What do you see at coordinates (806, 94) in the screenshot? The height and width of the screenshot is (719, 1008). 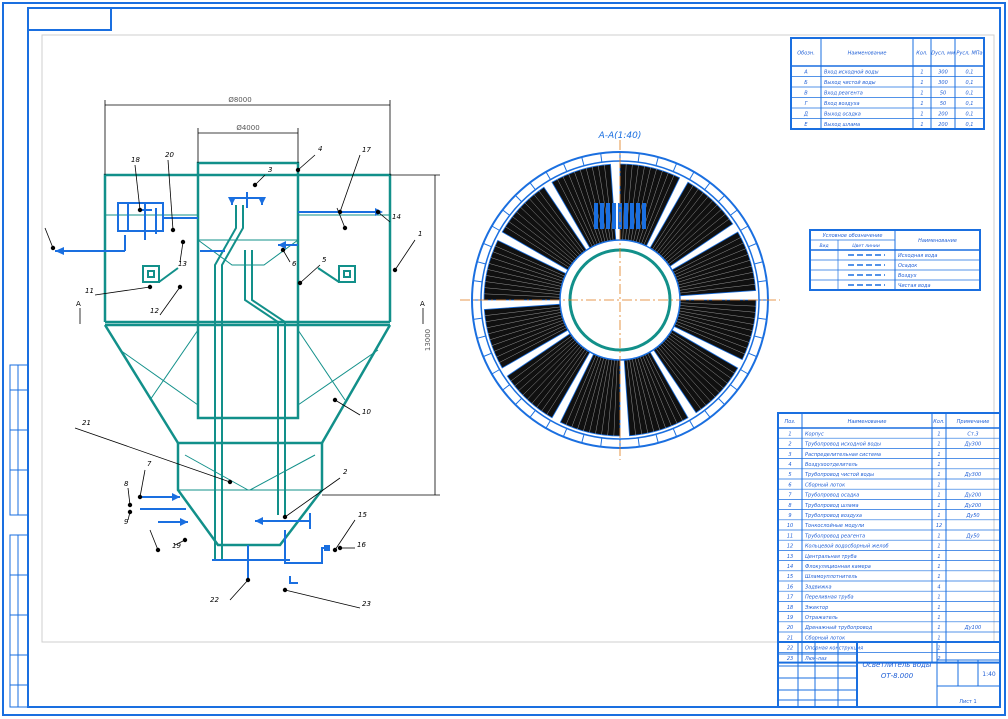 I see `table-cell: В` at bounding box center [806, 94].